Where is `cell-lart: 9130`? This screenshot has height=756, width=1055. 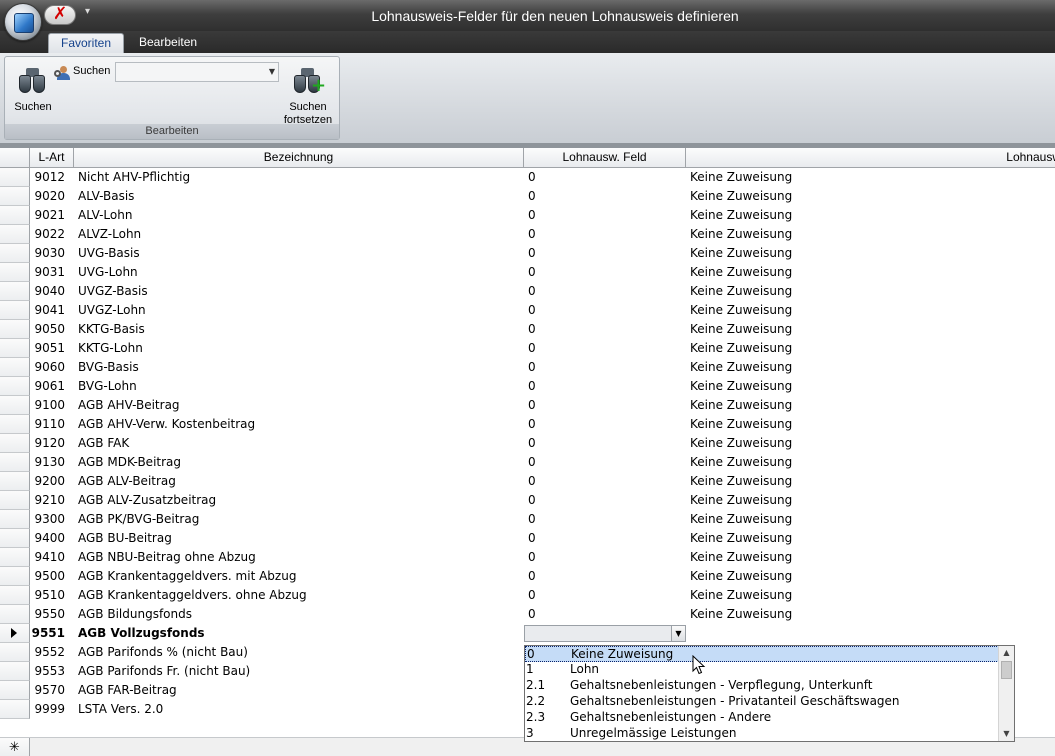
cell-lart: 9130 is located at coordinates (52, 462).